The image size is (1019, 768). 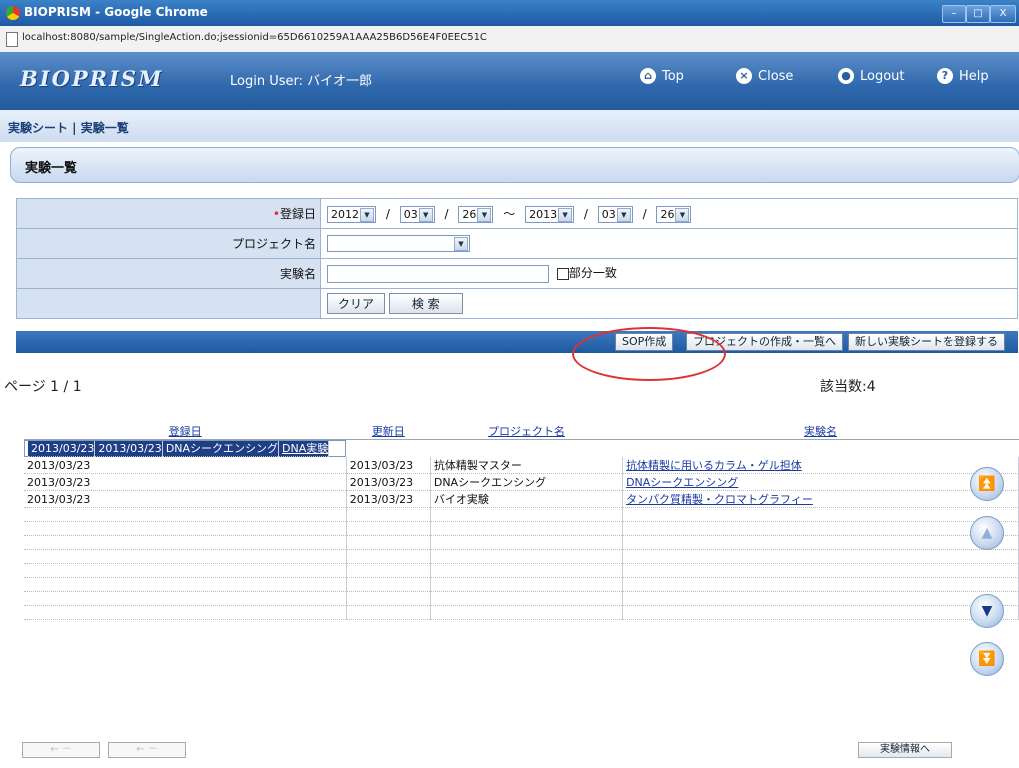 What do you see at coordinates (398, 243) in the screenshot?
I see `project-select: ▼` at bounding box center [398, 243].